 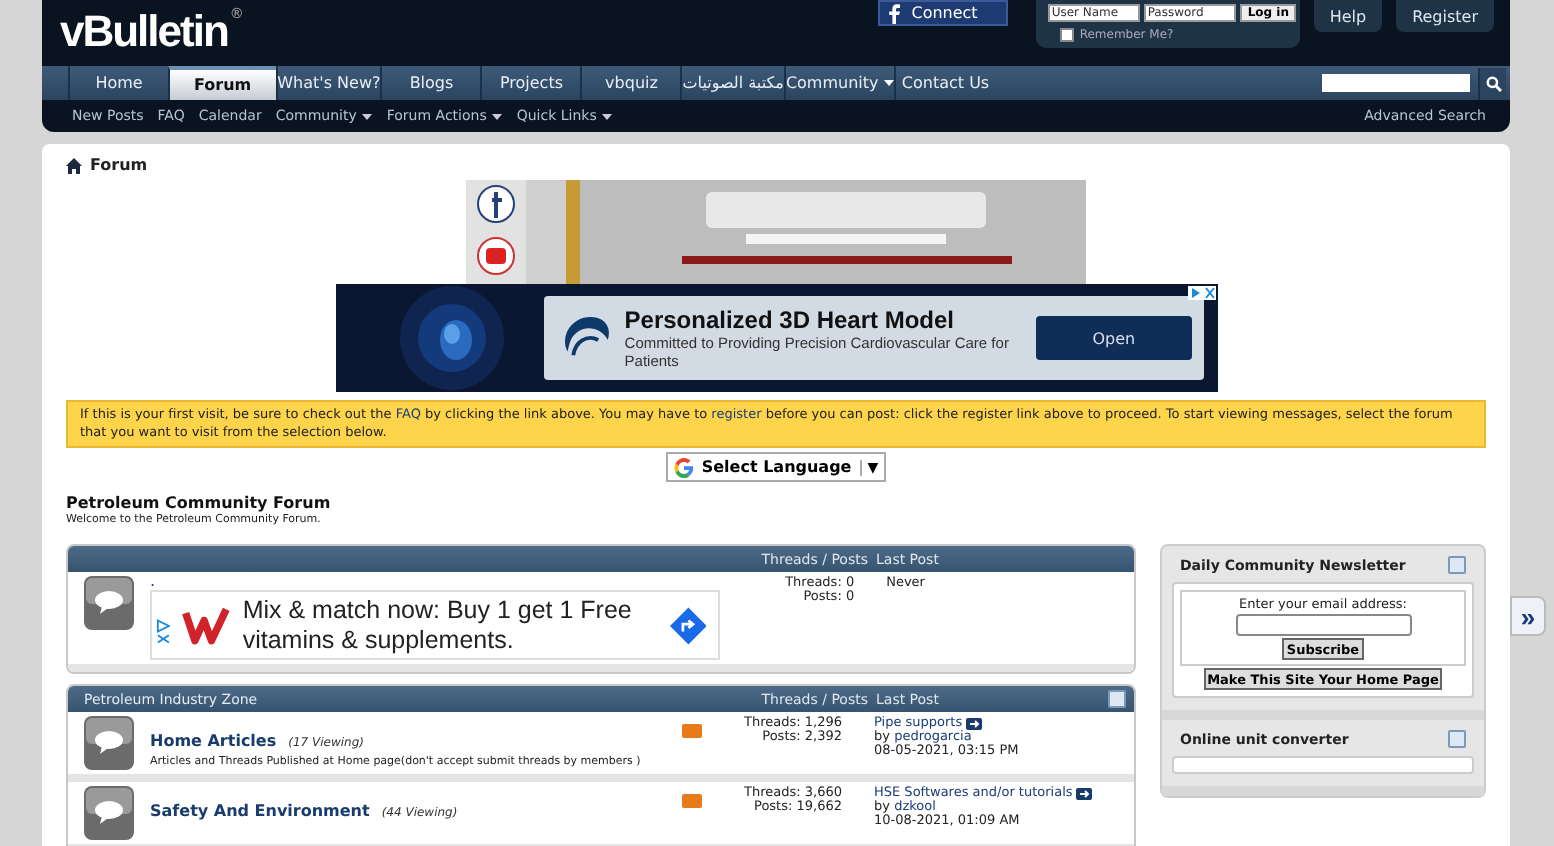 I want to click on nav-tab: What's New?, so click(x=328, y=83).